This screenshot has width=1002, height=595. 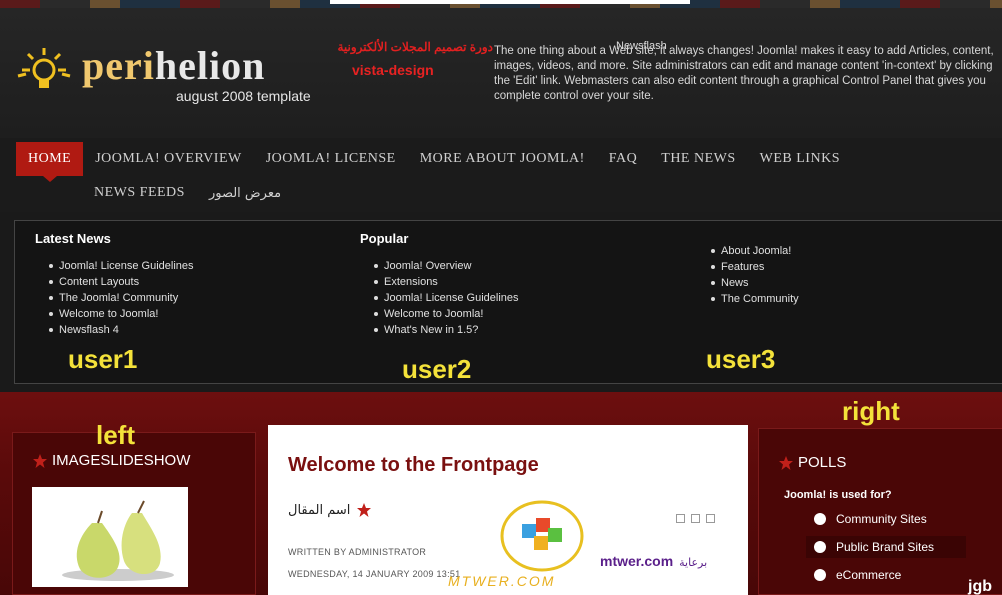 What do you see at coordinates (502, 581) in the screenshot?
I see `mtwer-watermark: MTWER.COM` at bounding box center [502, 581].